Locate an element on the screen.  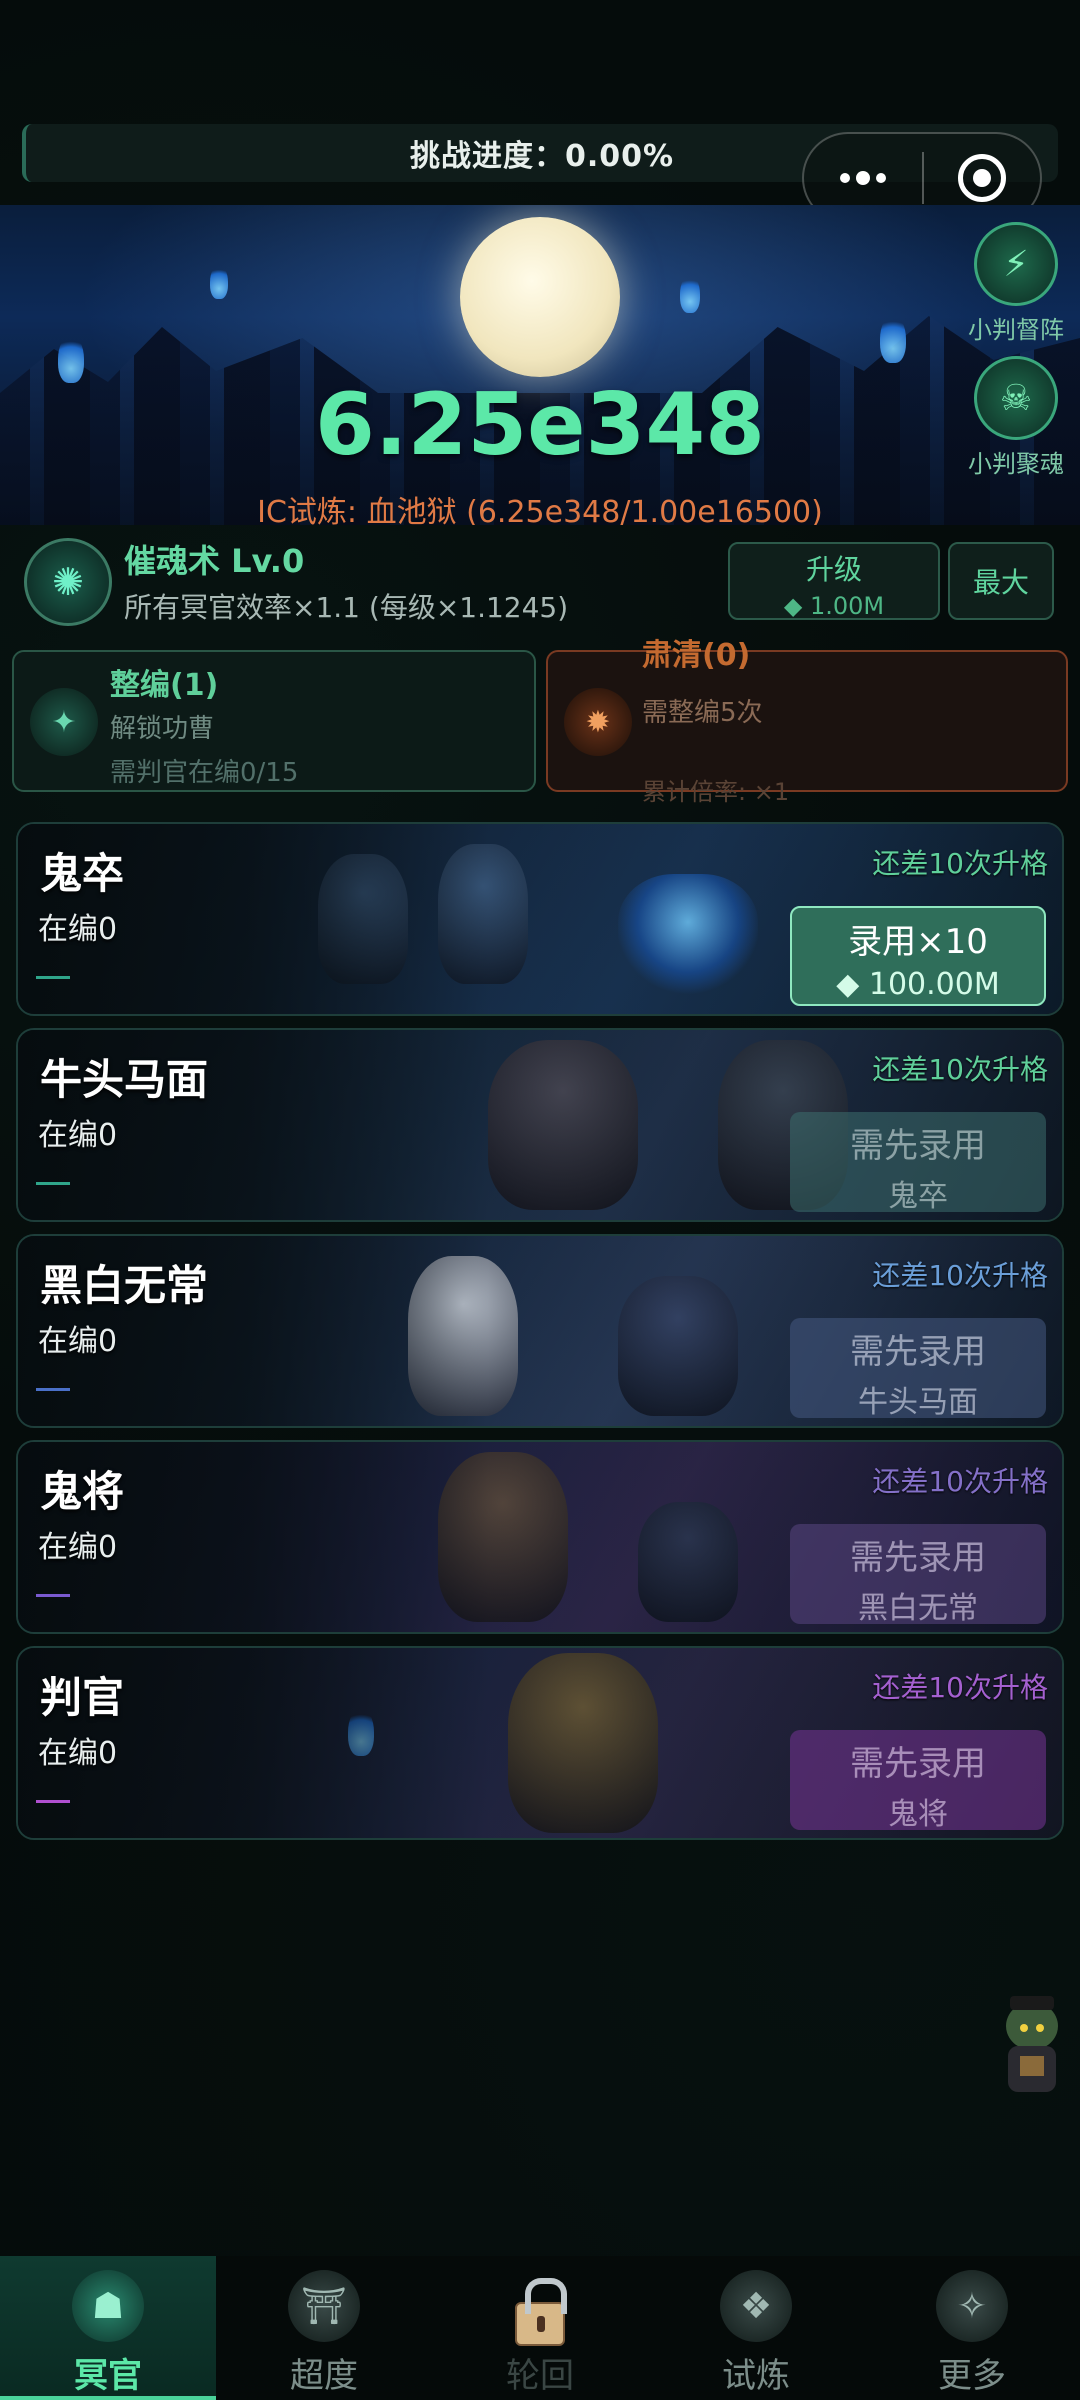
skill-description: 所有冥官效率×1.1 (每级×1.1245) is located at coordinates (346, 607).